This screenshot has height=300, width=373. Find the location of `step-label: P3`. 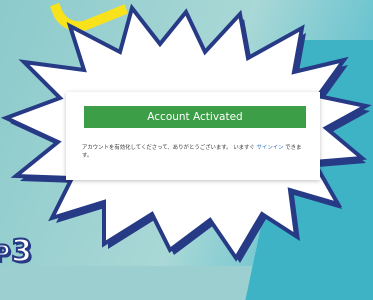

step-label: P3 is located at coordinates (16, 251).